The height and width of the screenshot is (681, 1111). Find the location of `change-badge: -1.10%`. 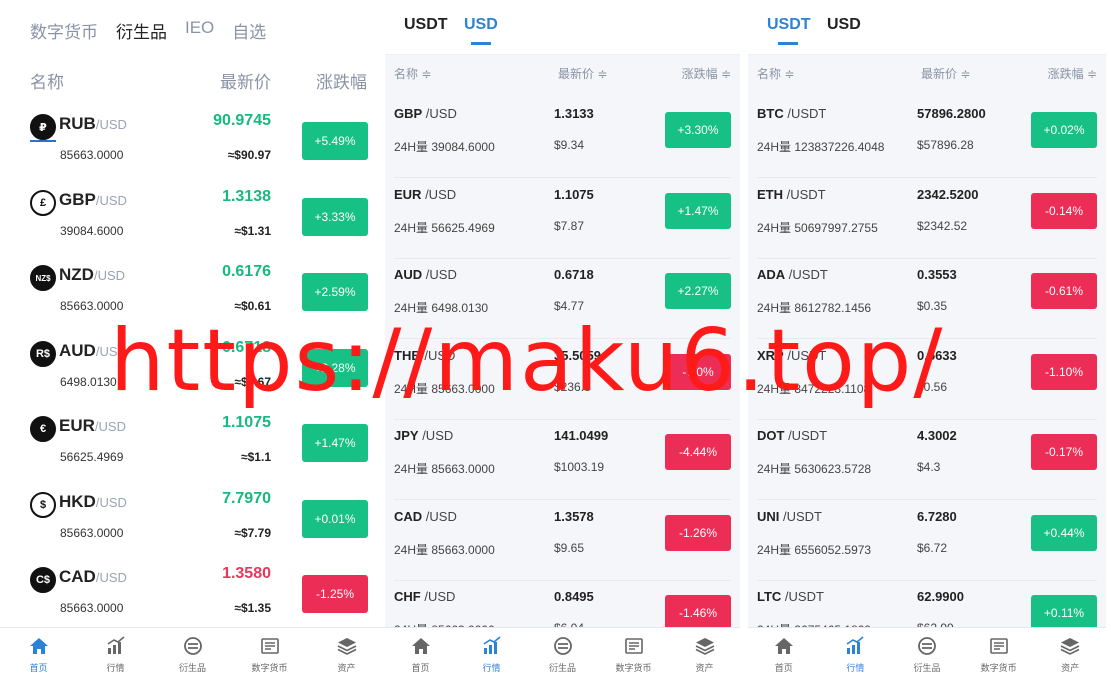

change-badge: -1.10% is located at coordinates (1064, 371).